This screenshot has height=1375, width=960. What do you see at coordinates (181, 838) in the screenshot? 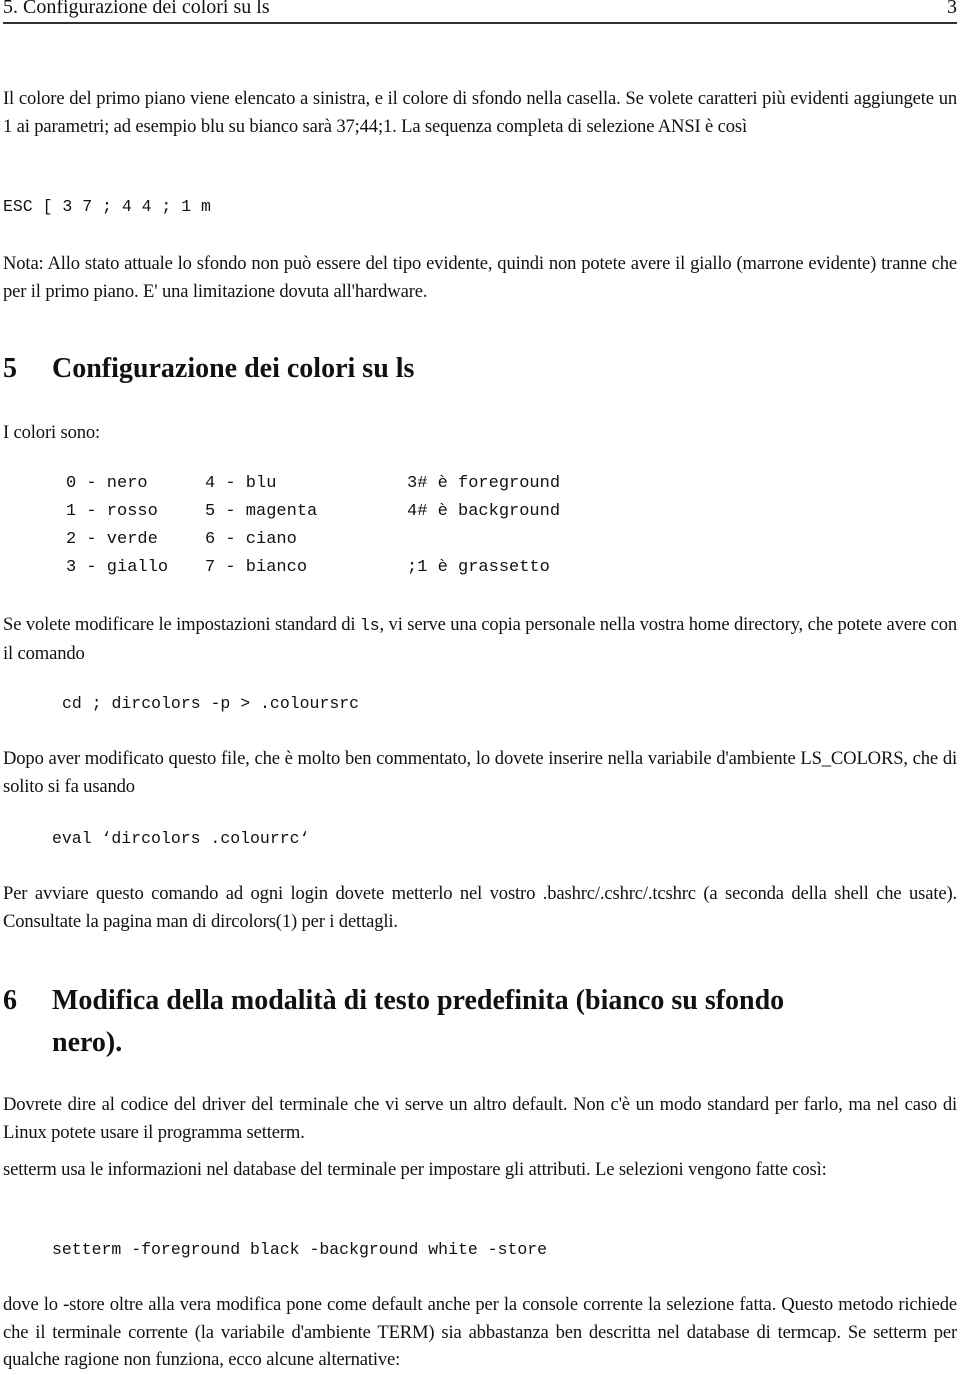
I see `eval-command: eval ‘dircolors .colourrc‘` at bounding box center [181, 838].